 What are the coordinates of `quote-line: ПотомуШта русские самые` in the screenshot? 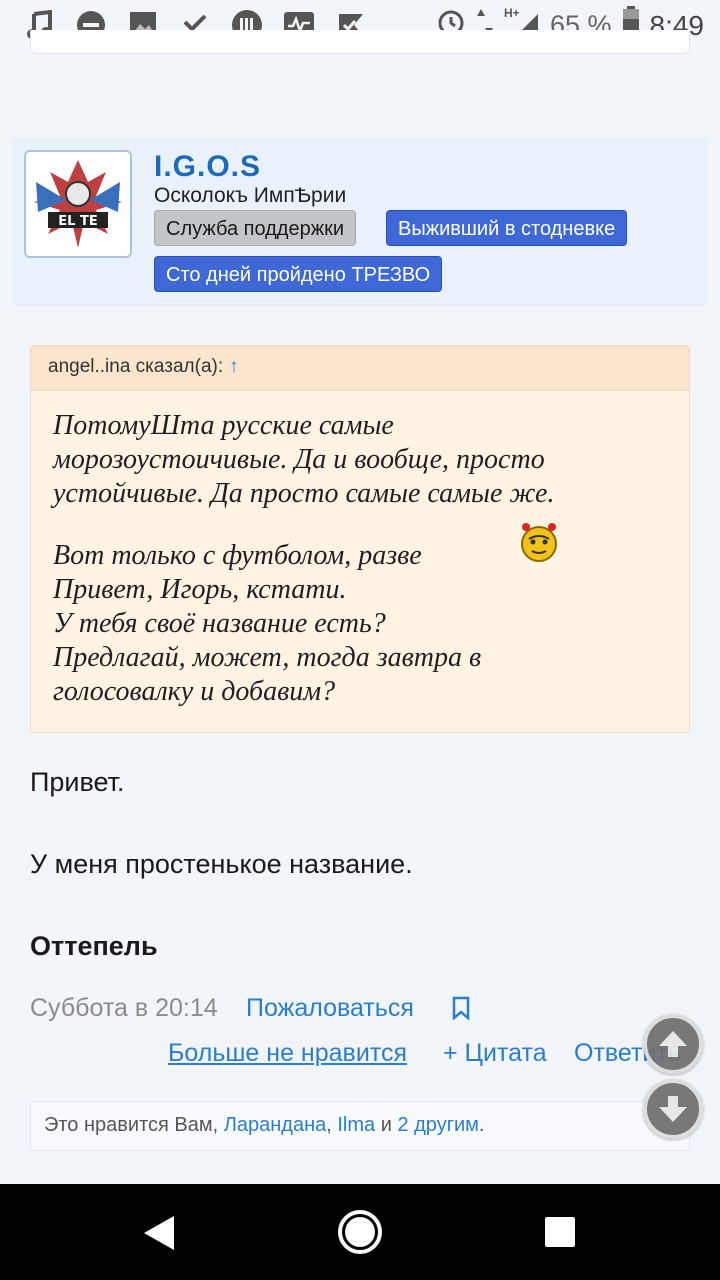 It's located at (223, 425).